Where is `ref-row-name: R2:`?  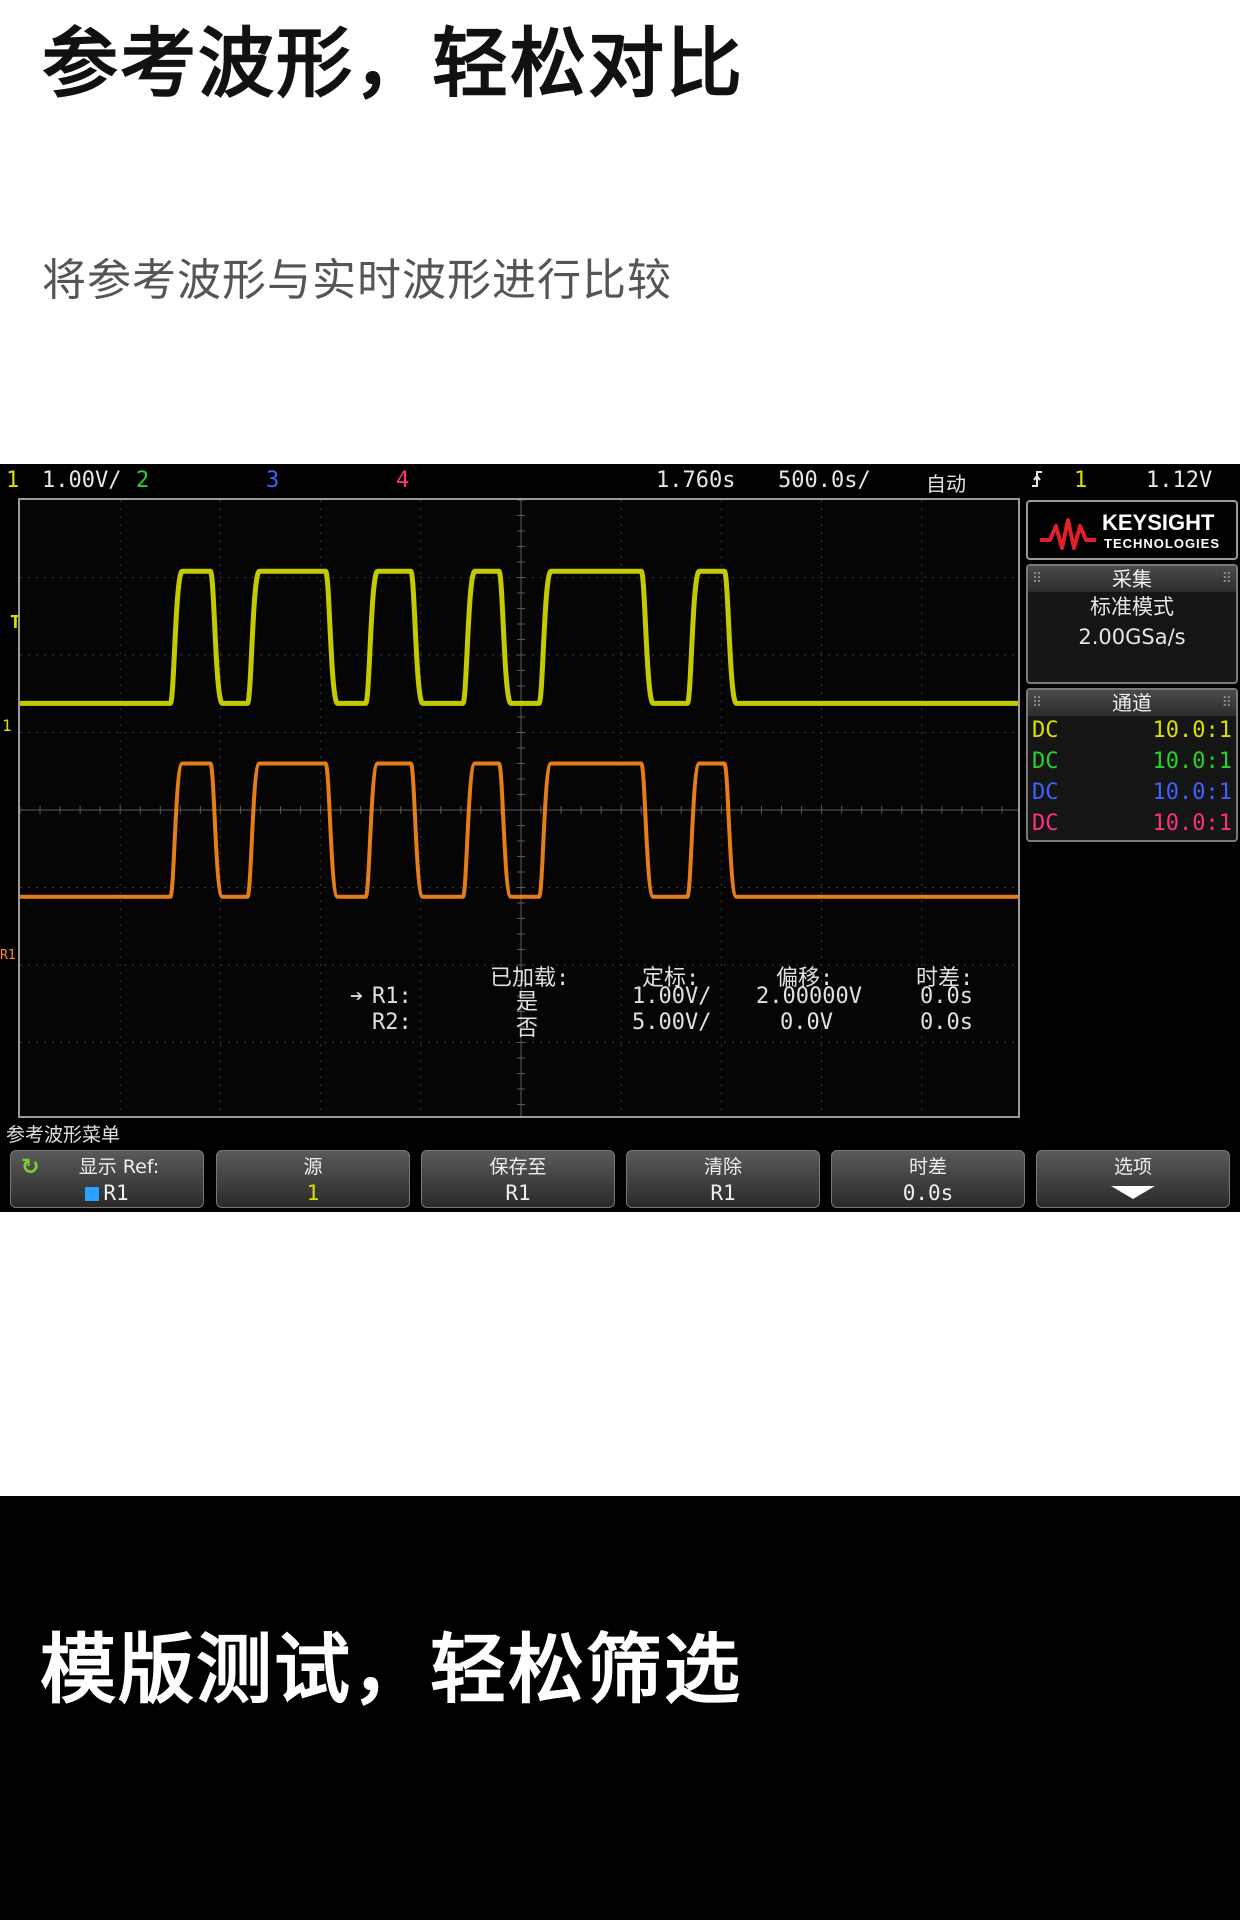
ref-row-name: R2: is located at coordinates (392, 1022).